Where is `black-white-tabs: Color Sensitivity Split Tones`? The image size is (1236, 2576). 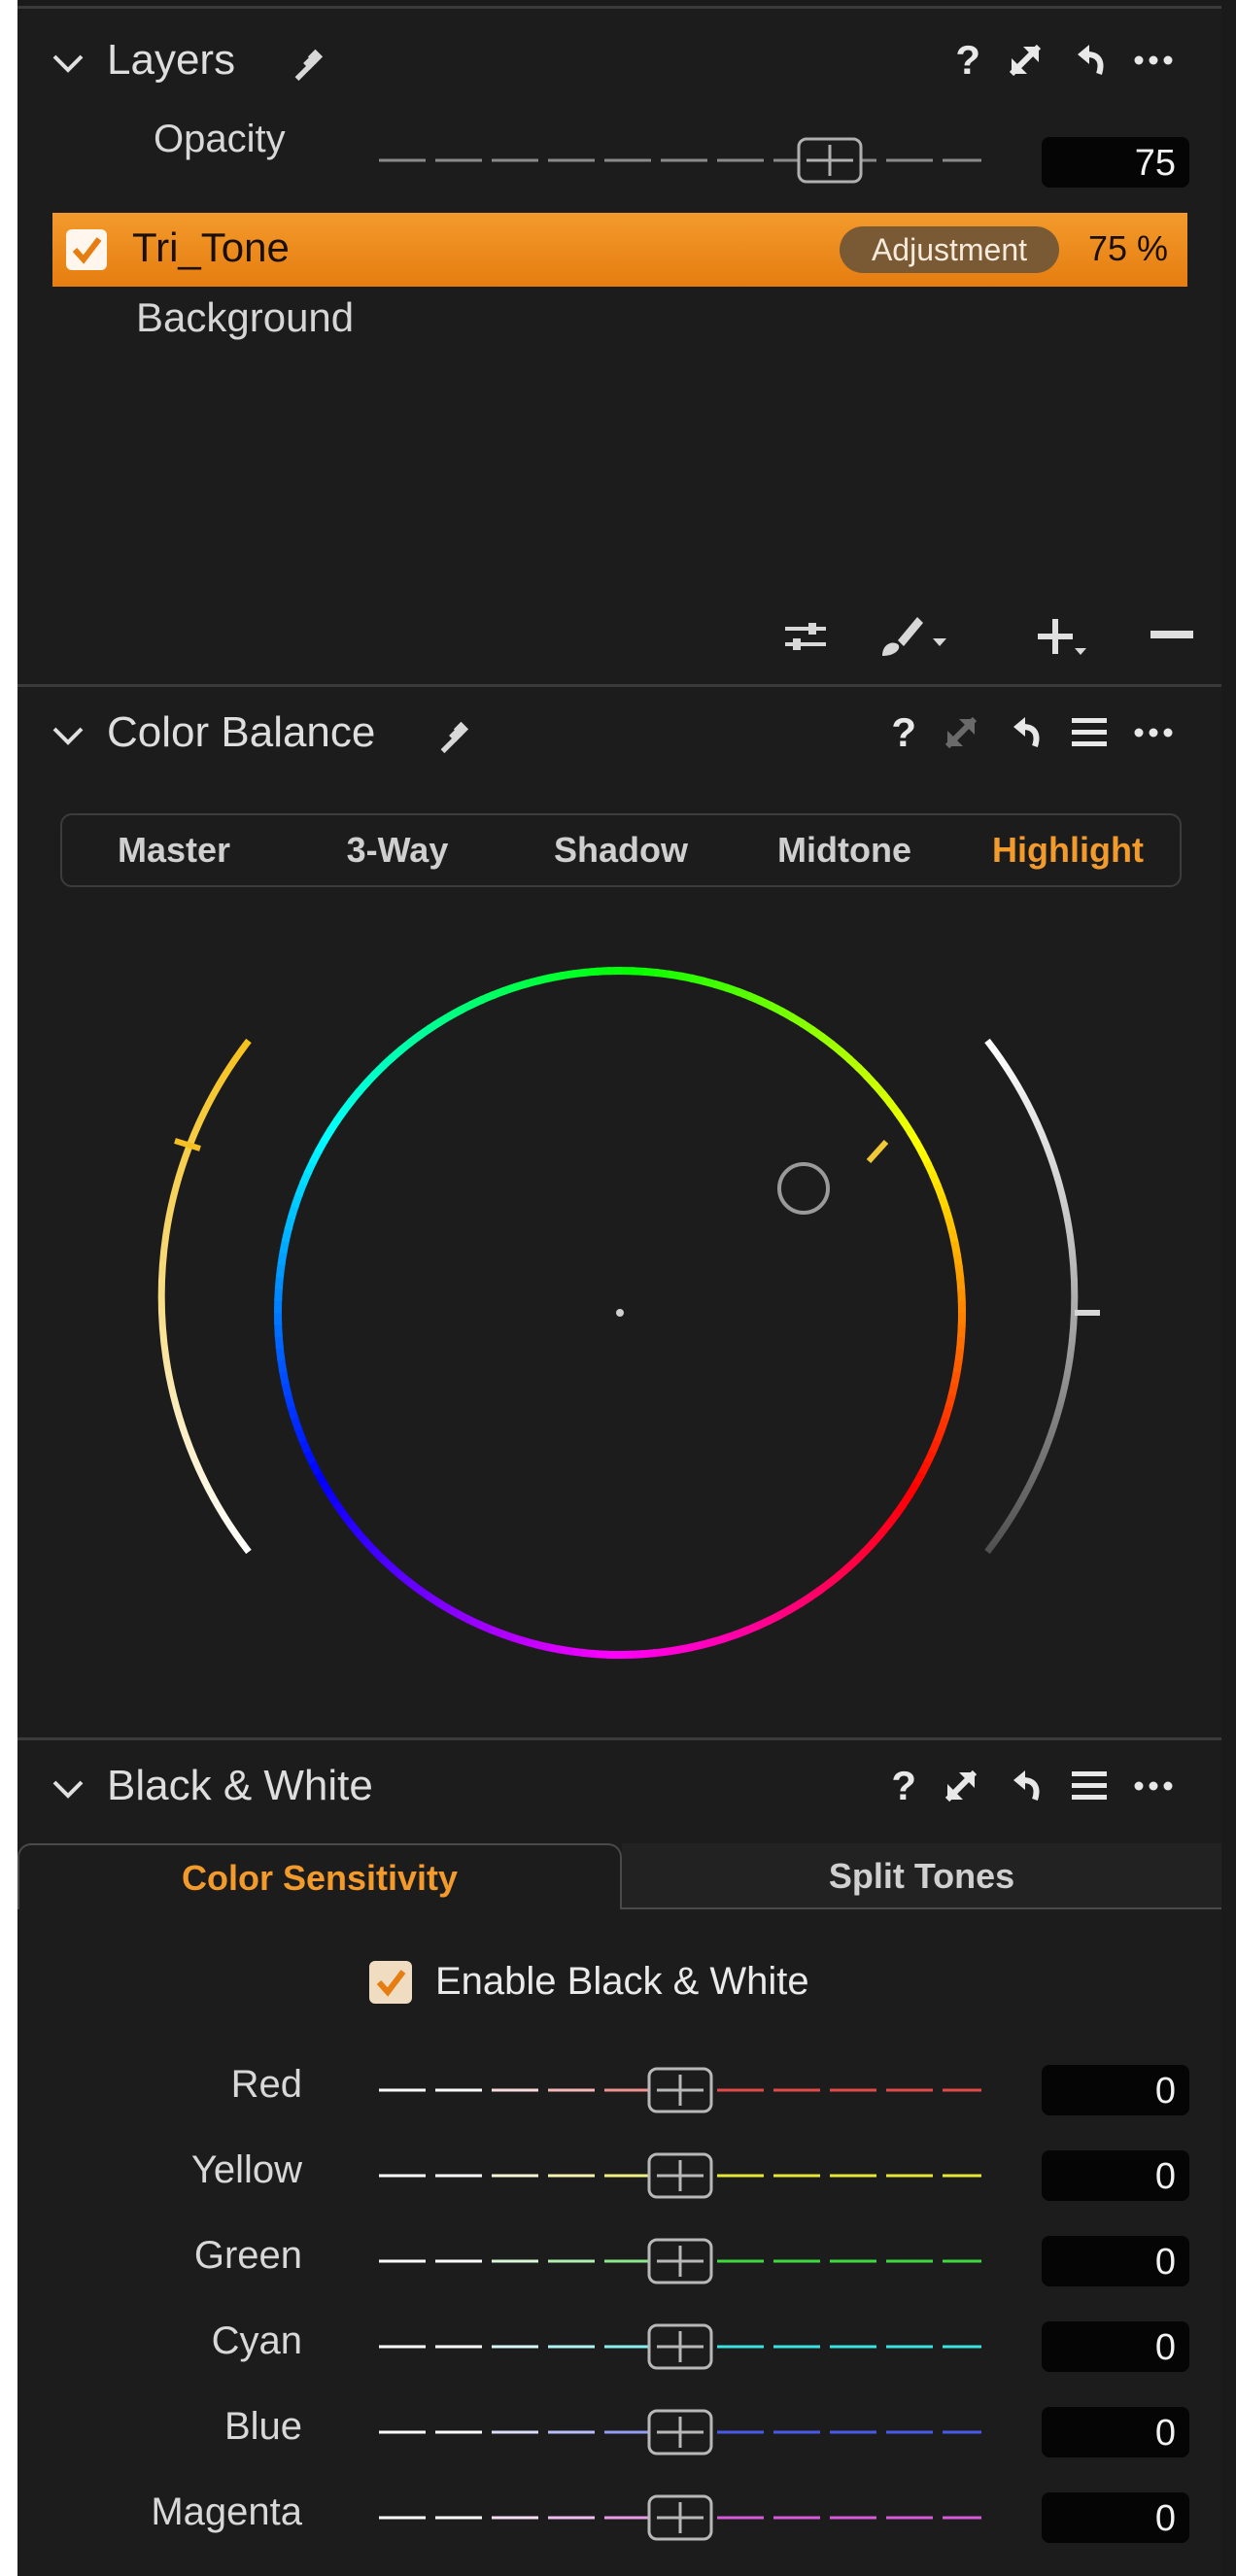
black-white-tabs: Color Sensitivity Split Tones is located at coordinates (619, 1876).